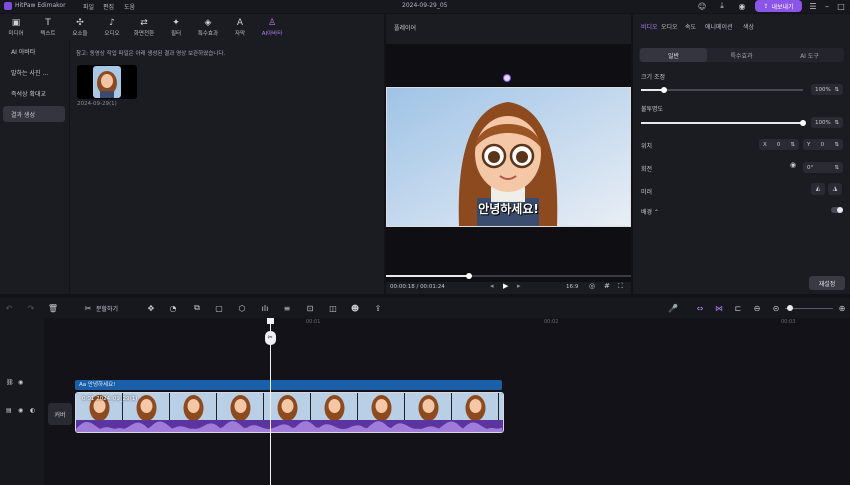 The image size is (850, 485). I want to click on next-frame-icon: ▸, so click(519, 286).